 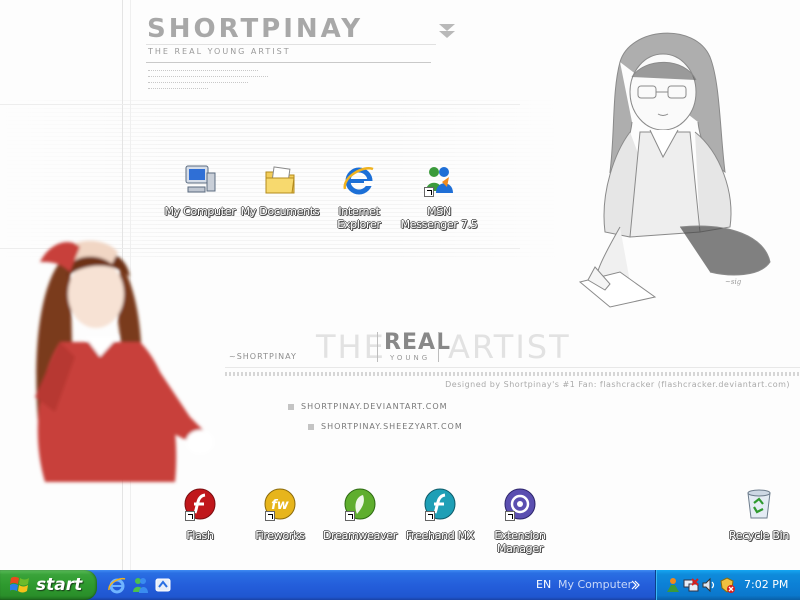 What do you see at coordinates (759, 535) in the screenshot?
I see `recycle-bin-label: Recycle Bin` at bounding box center [759, 535].